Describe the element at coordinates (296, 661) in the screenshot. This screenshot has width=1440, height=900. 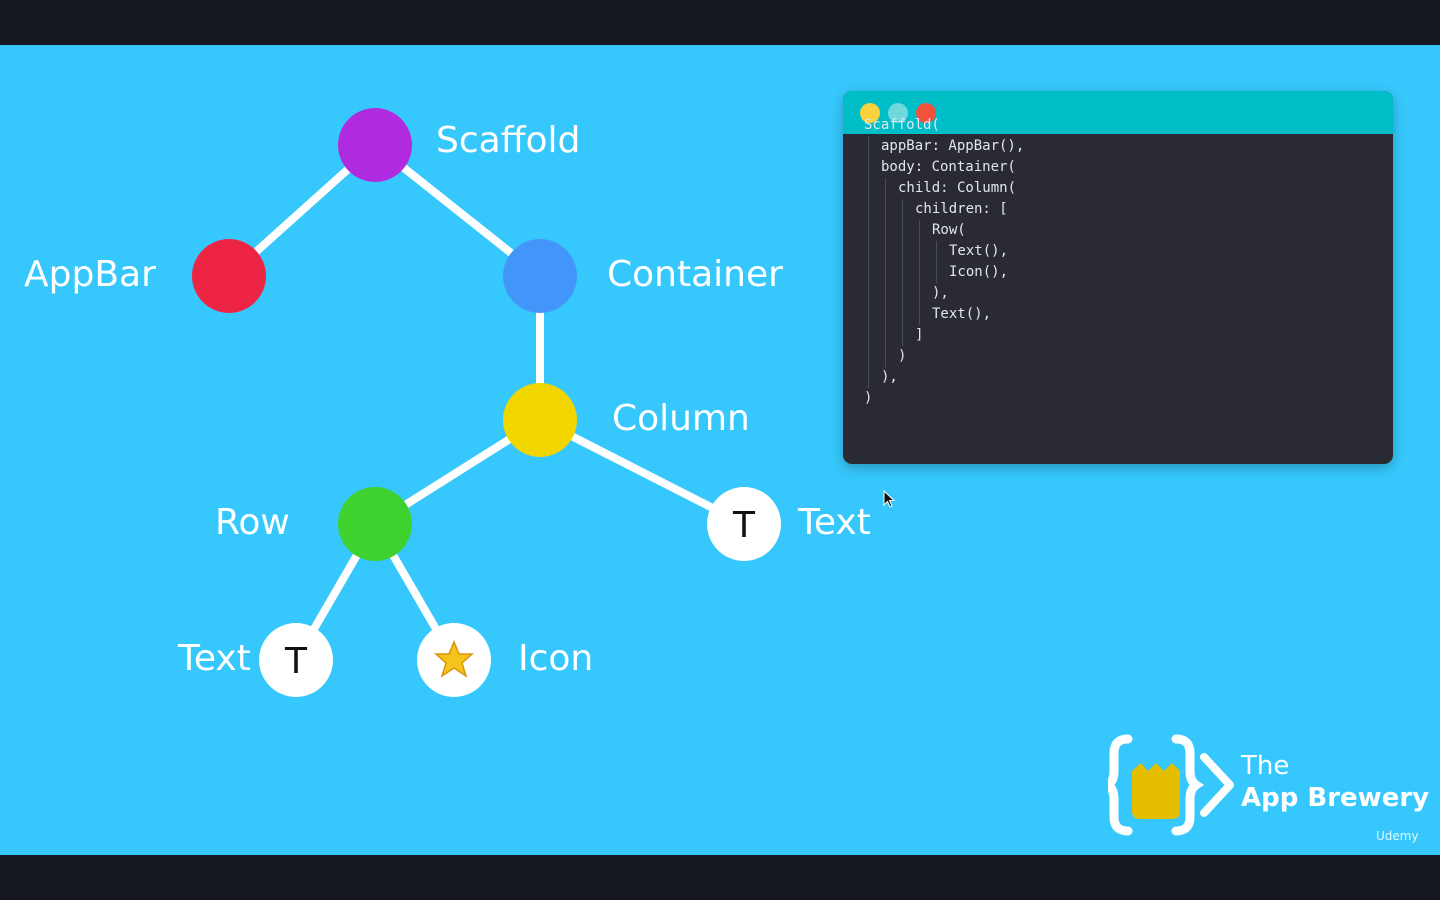
I see `text-node-left-glyph: T` at that location.